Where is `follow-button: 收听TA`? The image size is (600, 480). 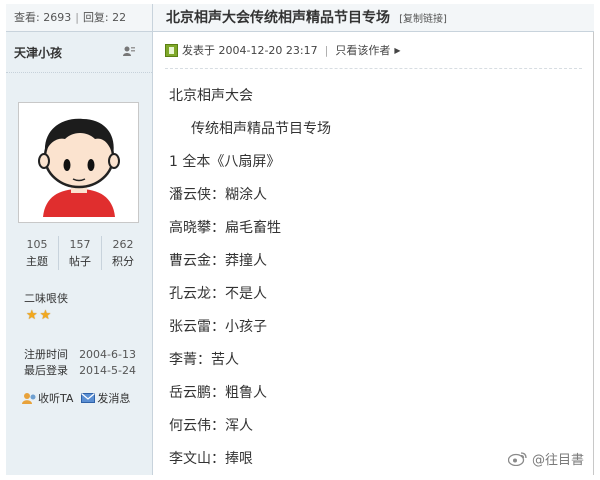
follow-button: 收听TA is located at coordinates (47, 398).